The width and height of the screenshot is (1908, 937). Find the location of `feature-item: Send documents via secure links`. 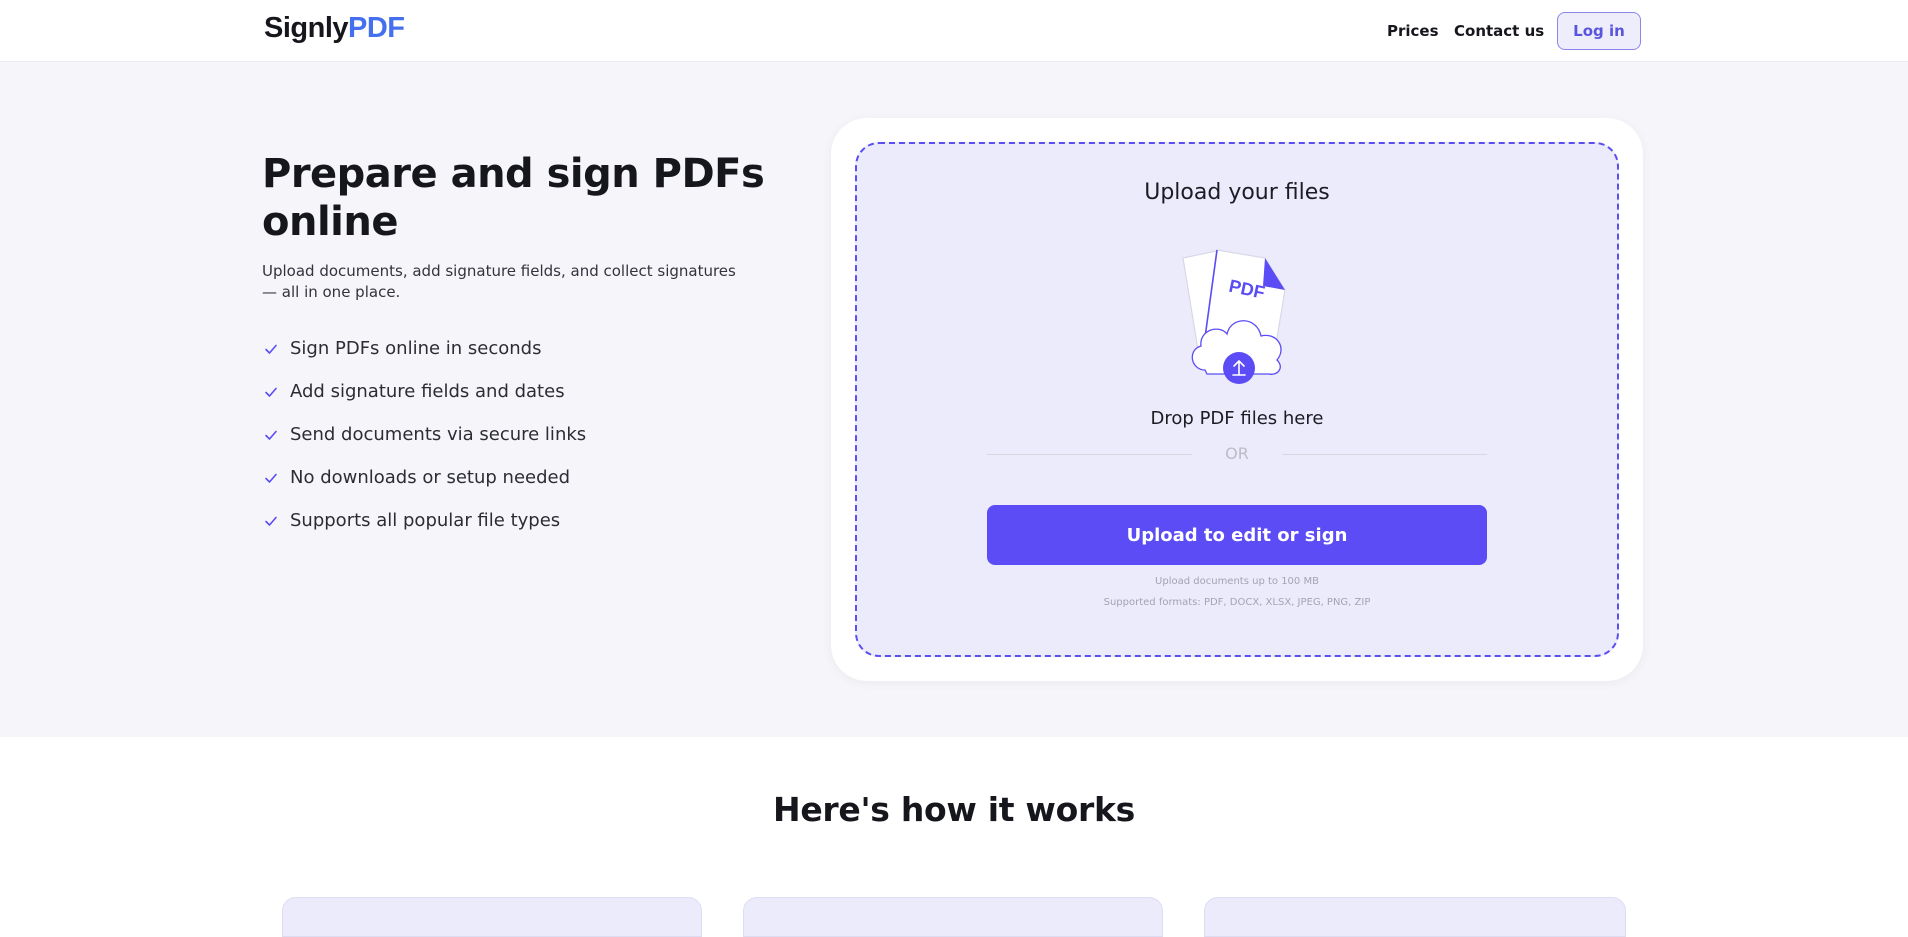

feature-item: Send documents via secure links is located at coordinates (424, 434).